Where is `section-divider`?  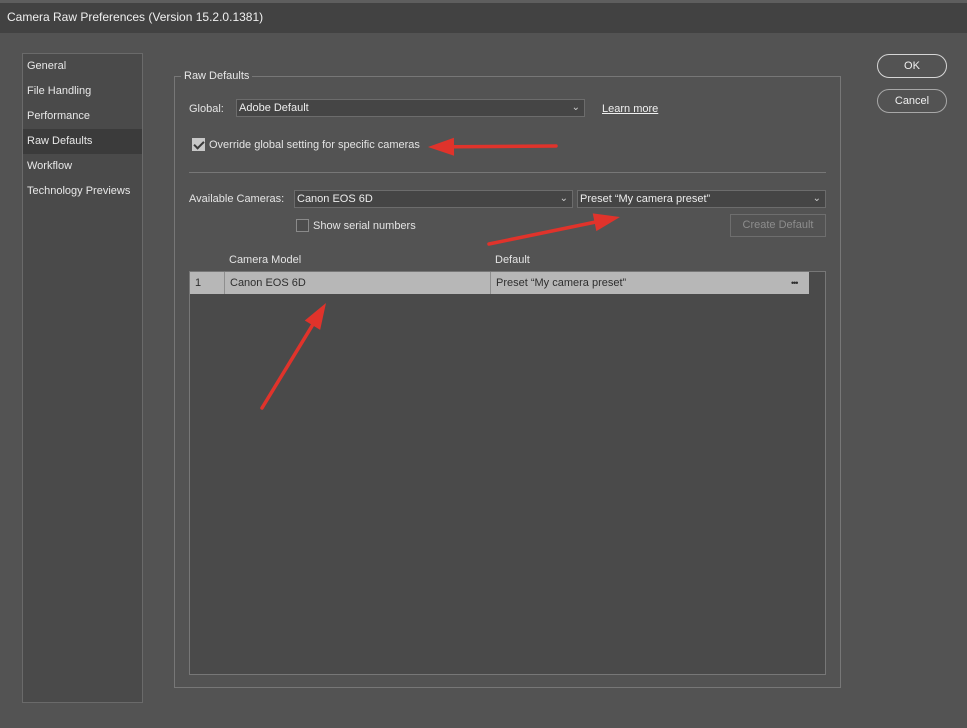
section-divider is located at coordinates (507, 172).